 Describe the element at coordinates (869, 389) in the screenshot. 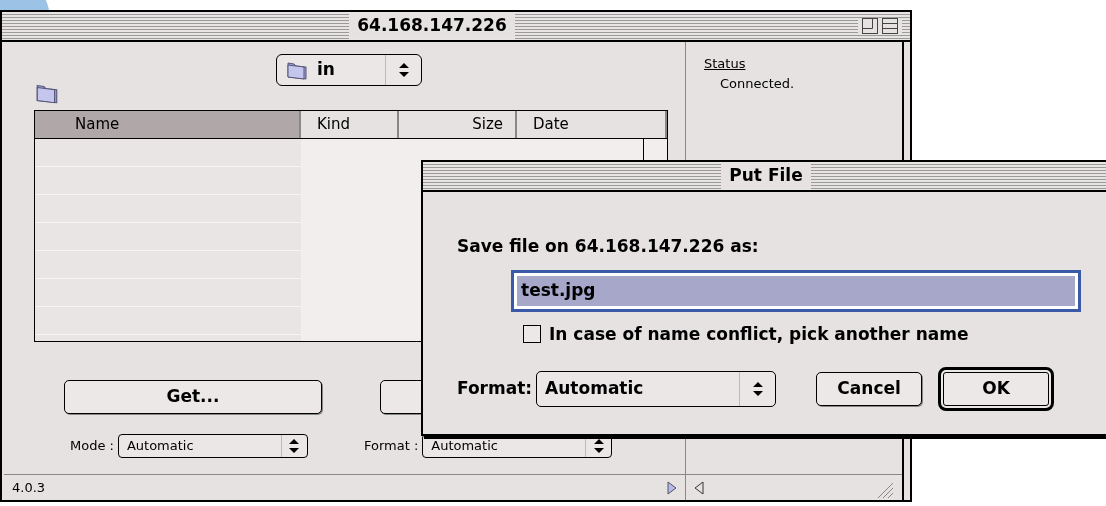

I see `cancel-button: Cancel` at that location.